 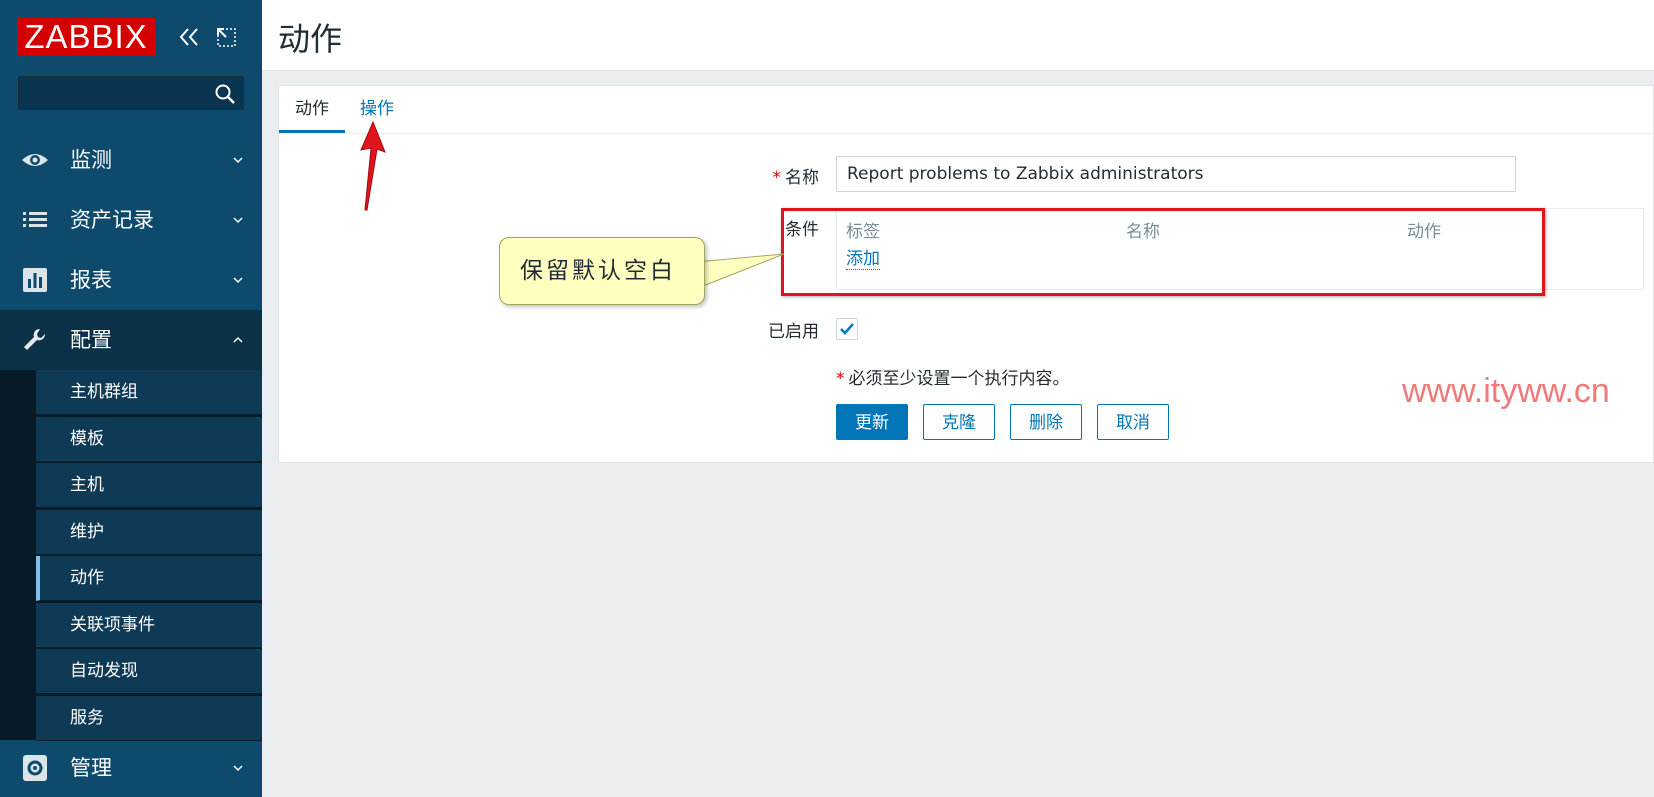 What do you see at coordinates (740, 271) in the screenshot?
I see `callout-pointer` at bounding box center [740, 271].